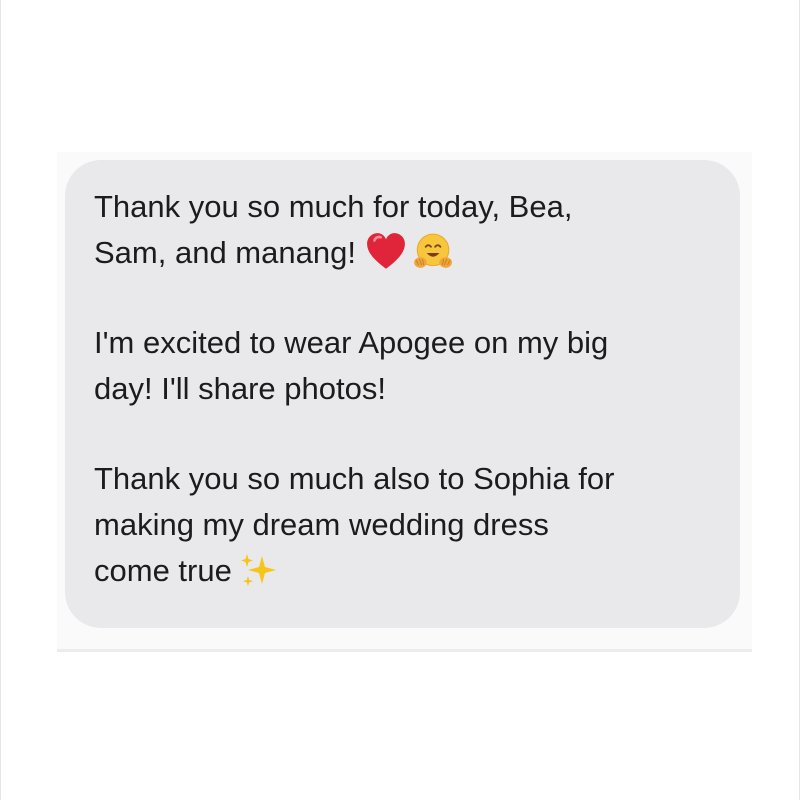 The width and height of the screenshot is (800, 800). Describe the element at coordinates (225, 252) in the screenshot. I see `message-line-text: Sam, and manang!` at that location.